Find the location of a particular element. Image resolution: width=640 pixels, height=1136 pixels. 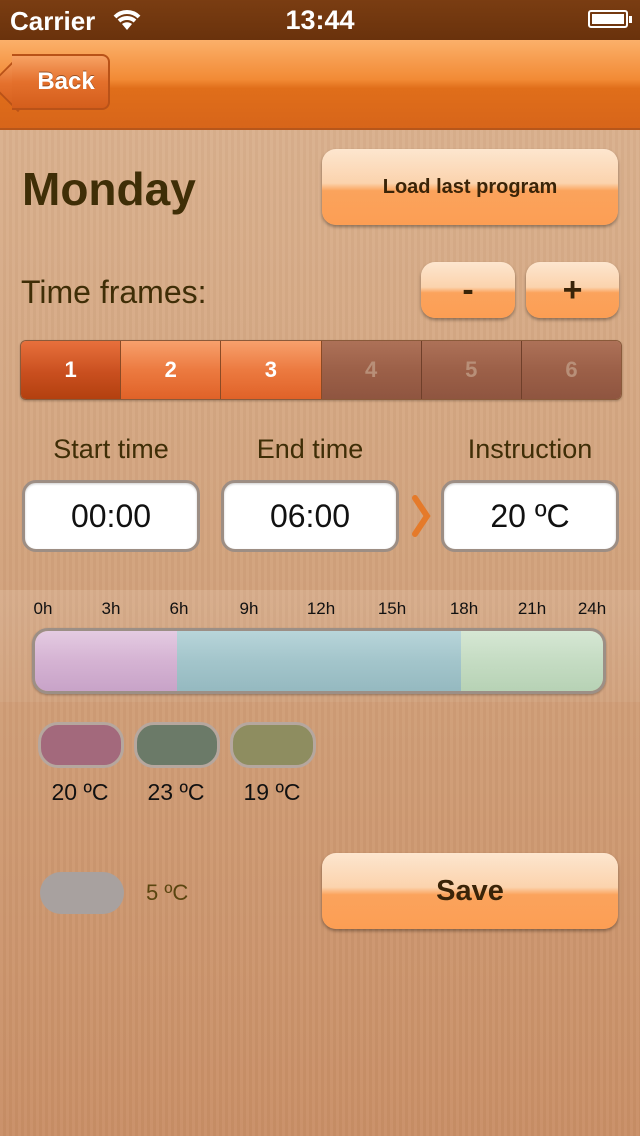

legend-label: 20 ºC is located at coordinates (80, 792).